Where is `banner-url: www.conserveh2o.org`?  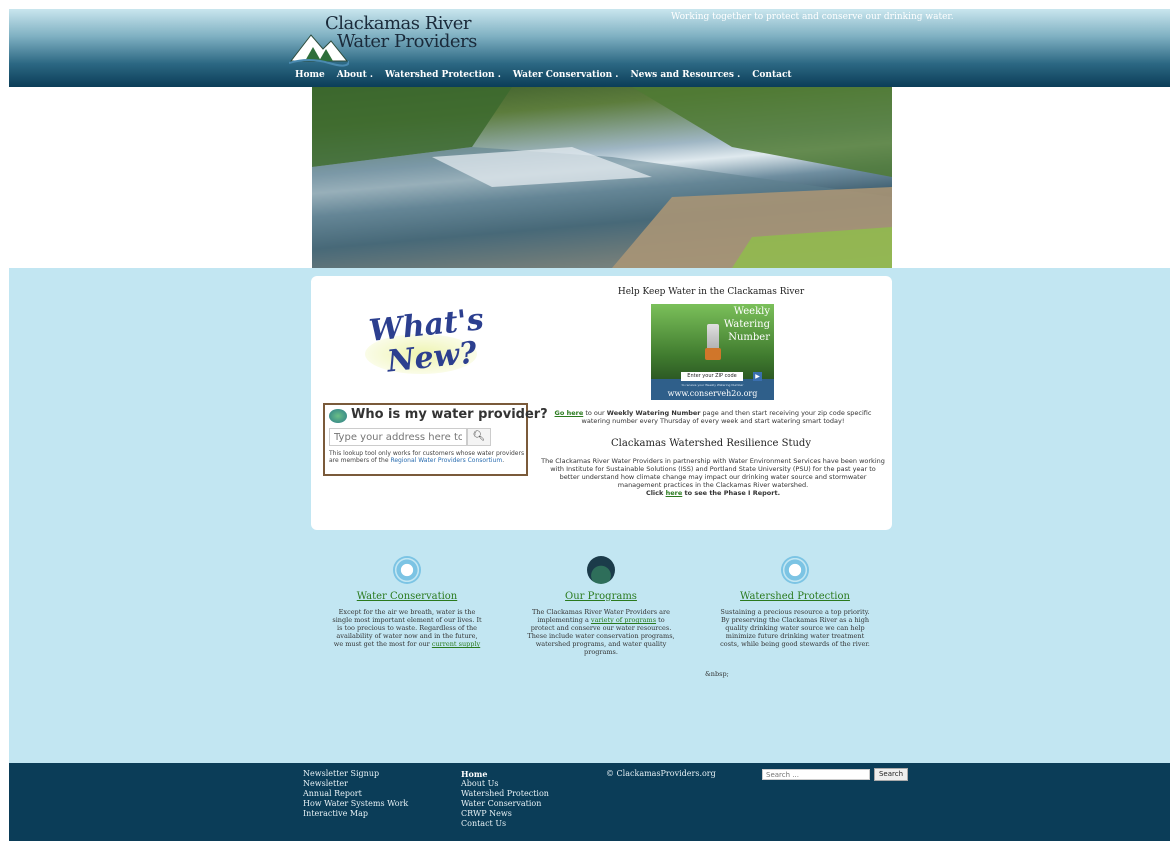
banner-url: www.conserveh2o.org is located at coordinates (712, 393).